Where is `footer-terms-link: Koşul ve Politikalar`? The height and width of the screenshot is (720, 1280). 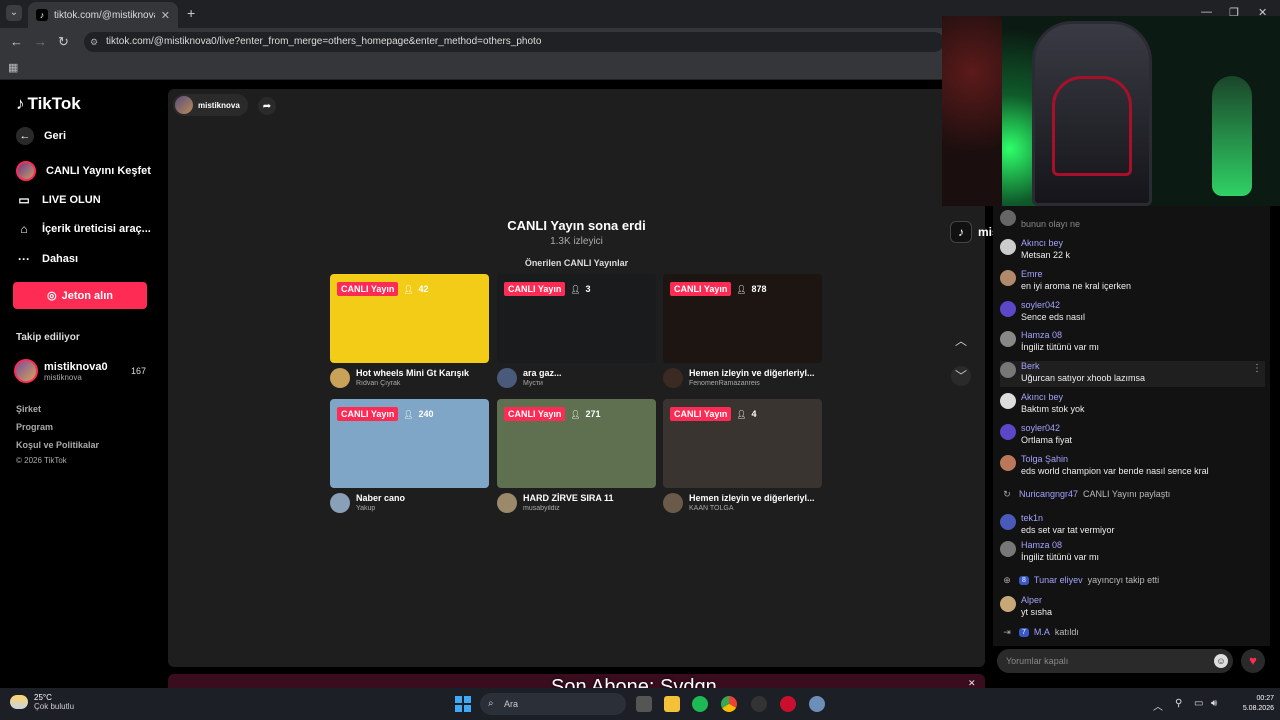
footer-terms-link: Koşul ve Politikalar is located at coordinates (57, 445).